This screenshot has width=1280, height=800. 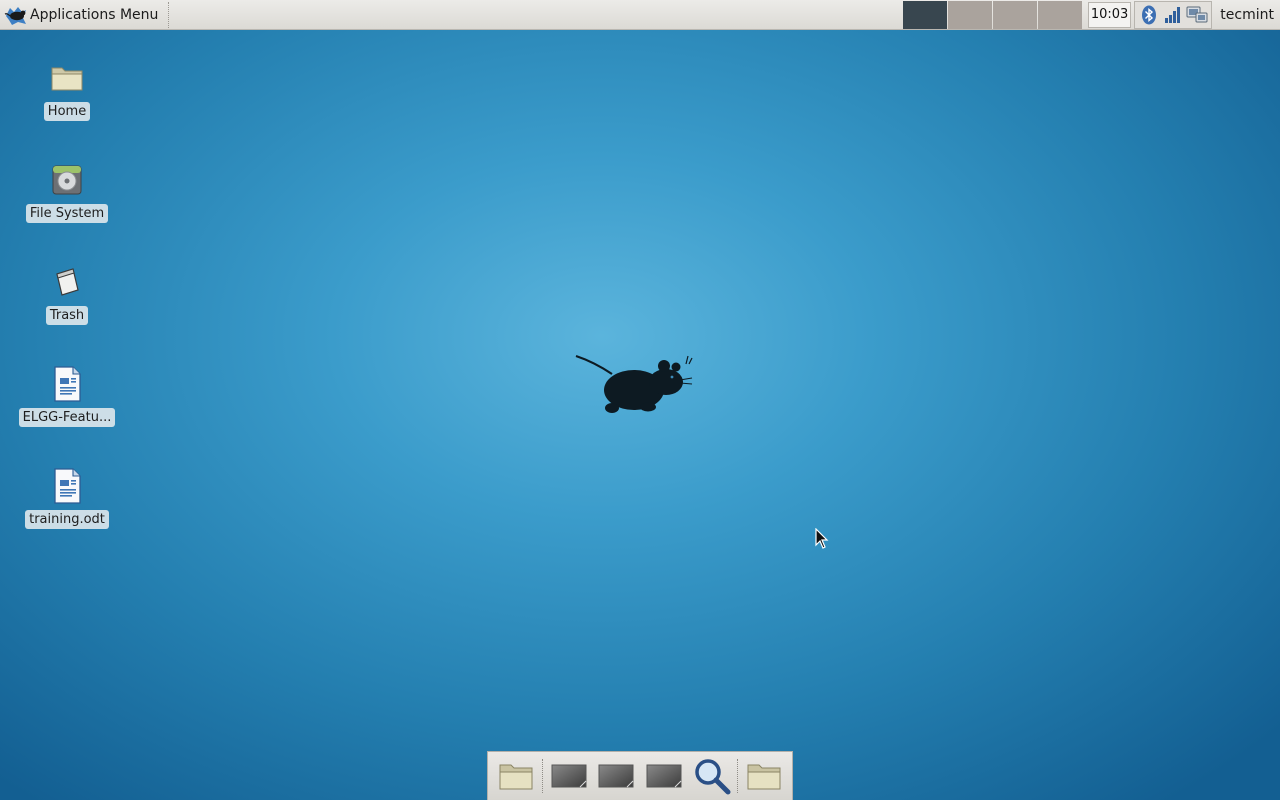 I want to click on network-signal-icon, so click(x=1173, y=15).